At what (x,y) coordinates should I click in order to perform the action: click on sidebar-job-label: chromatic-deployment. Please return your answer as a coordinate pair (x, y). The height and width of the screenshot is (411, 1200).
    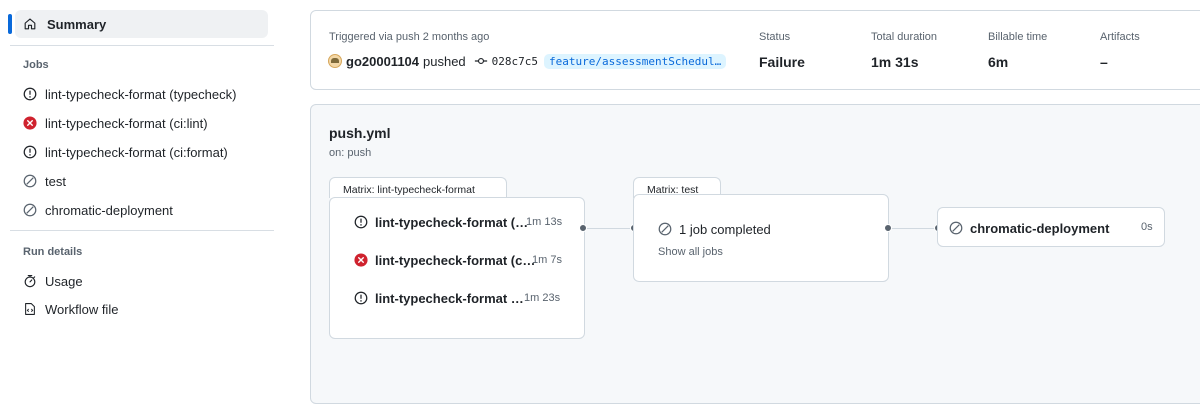
    Looking at the image, I should click on (109, 210).